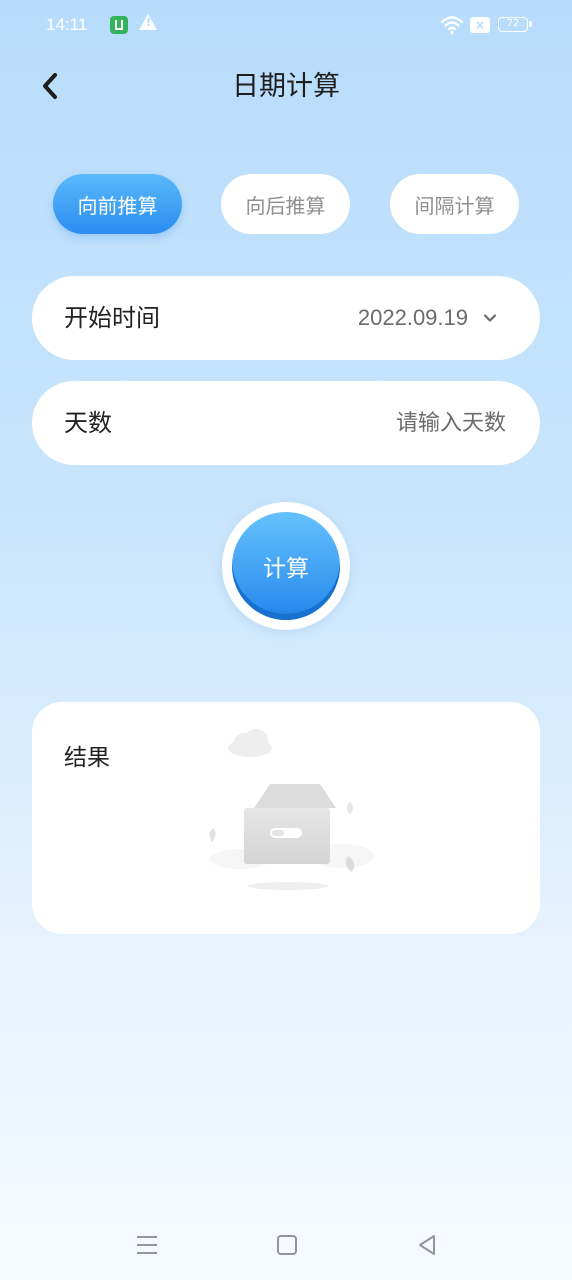 Image resolution: width=572 pixels, height=1280 pixels. I want to click on home-icon, so click(287, 1245).